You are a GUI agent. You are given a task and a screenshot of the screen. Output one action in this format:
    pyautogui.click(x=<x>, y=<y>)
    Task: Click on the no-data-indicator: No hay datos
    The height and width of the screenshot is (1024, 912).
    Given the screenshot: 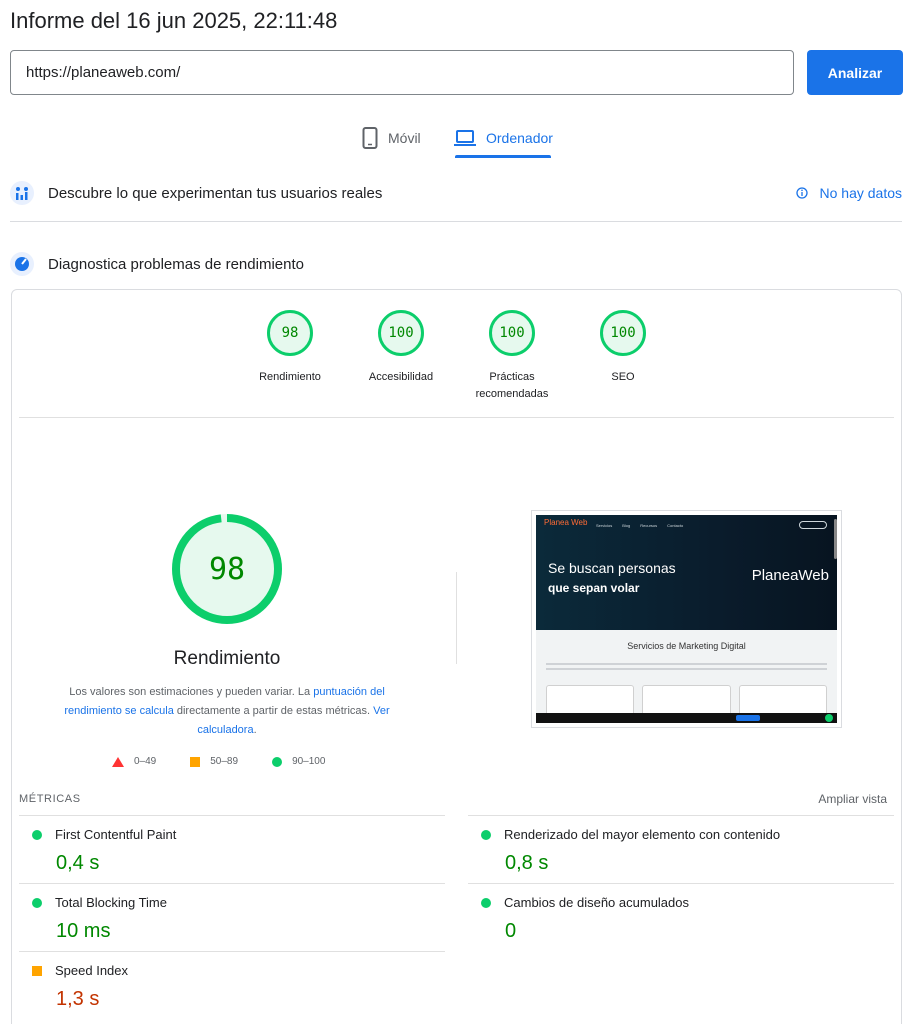 What is the action you would take?
    pyautogui.click(x=849, y=193)
    